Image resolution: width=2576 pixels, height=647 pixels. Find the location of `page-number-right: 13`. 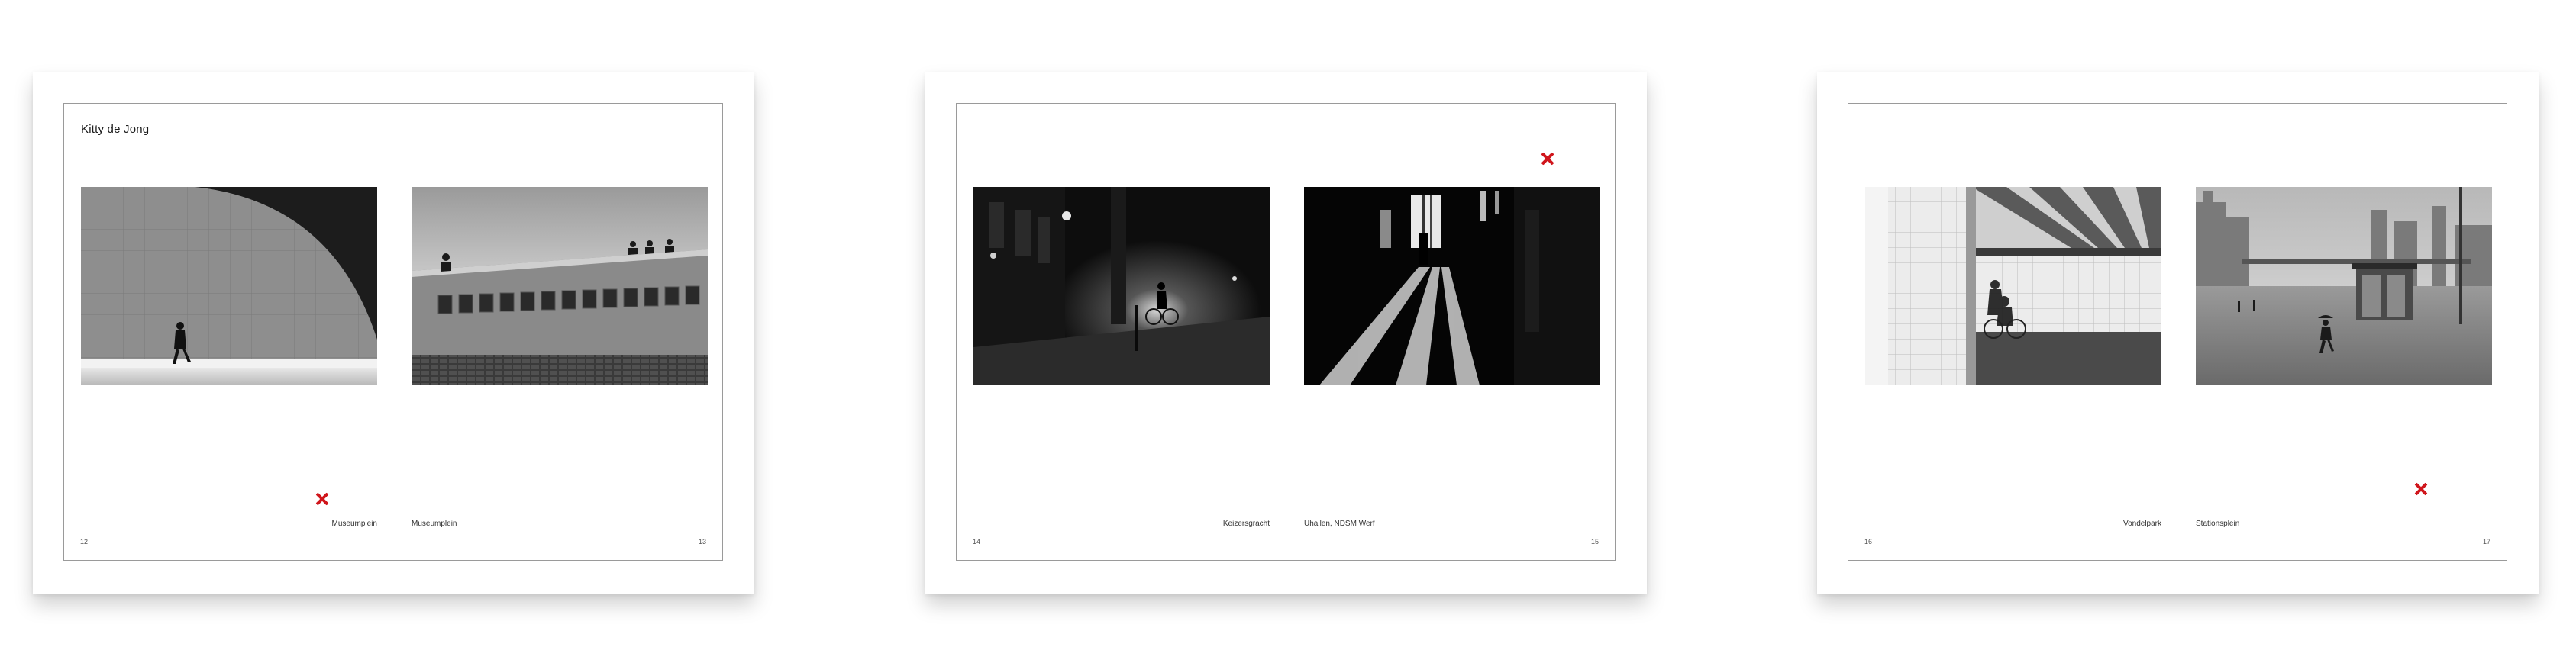

page-number-right: 13 is located at coordinates (702, 542).